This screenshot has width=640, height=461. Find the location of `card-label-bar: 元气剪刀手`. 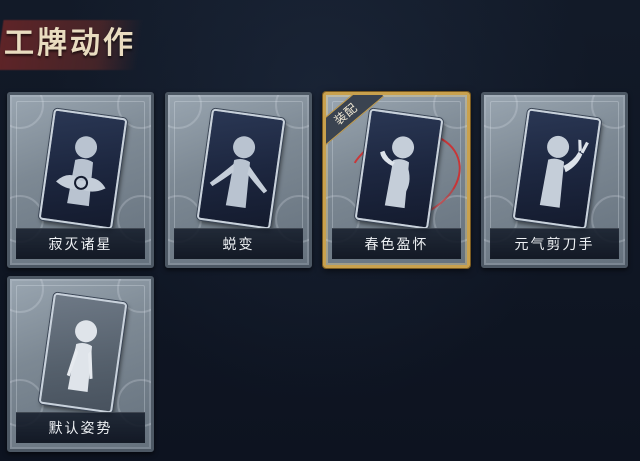

card-label-bar: 元气剪刀手 is located at coordinates (554, 243).